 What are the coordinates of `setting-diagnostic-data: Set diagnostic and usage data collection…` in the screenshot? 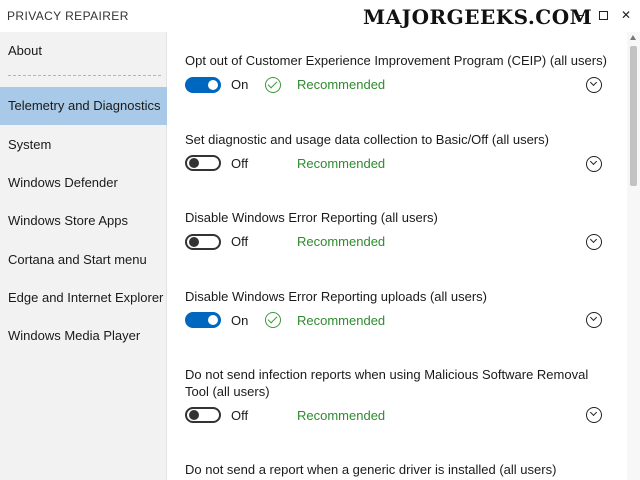 It's located at (397, 151).